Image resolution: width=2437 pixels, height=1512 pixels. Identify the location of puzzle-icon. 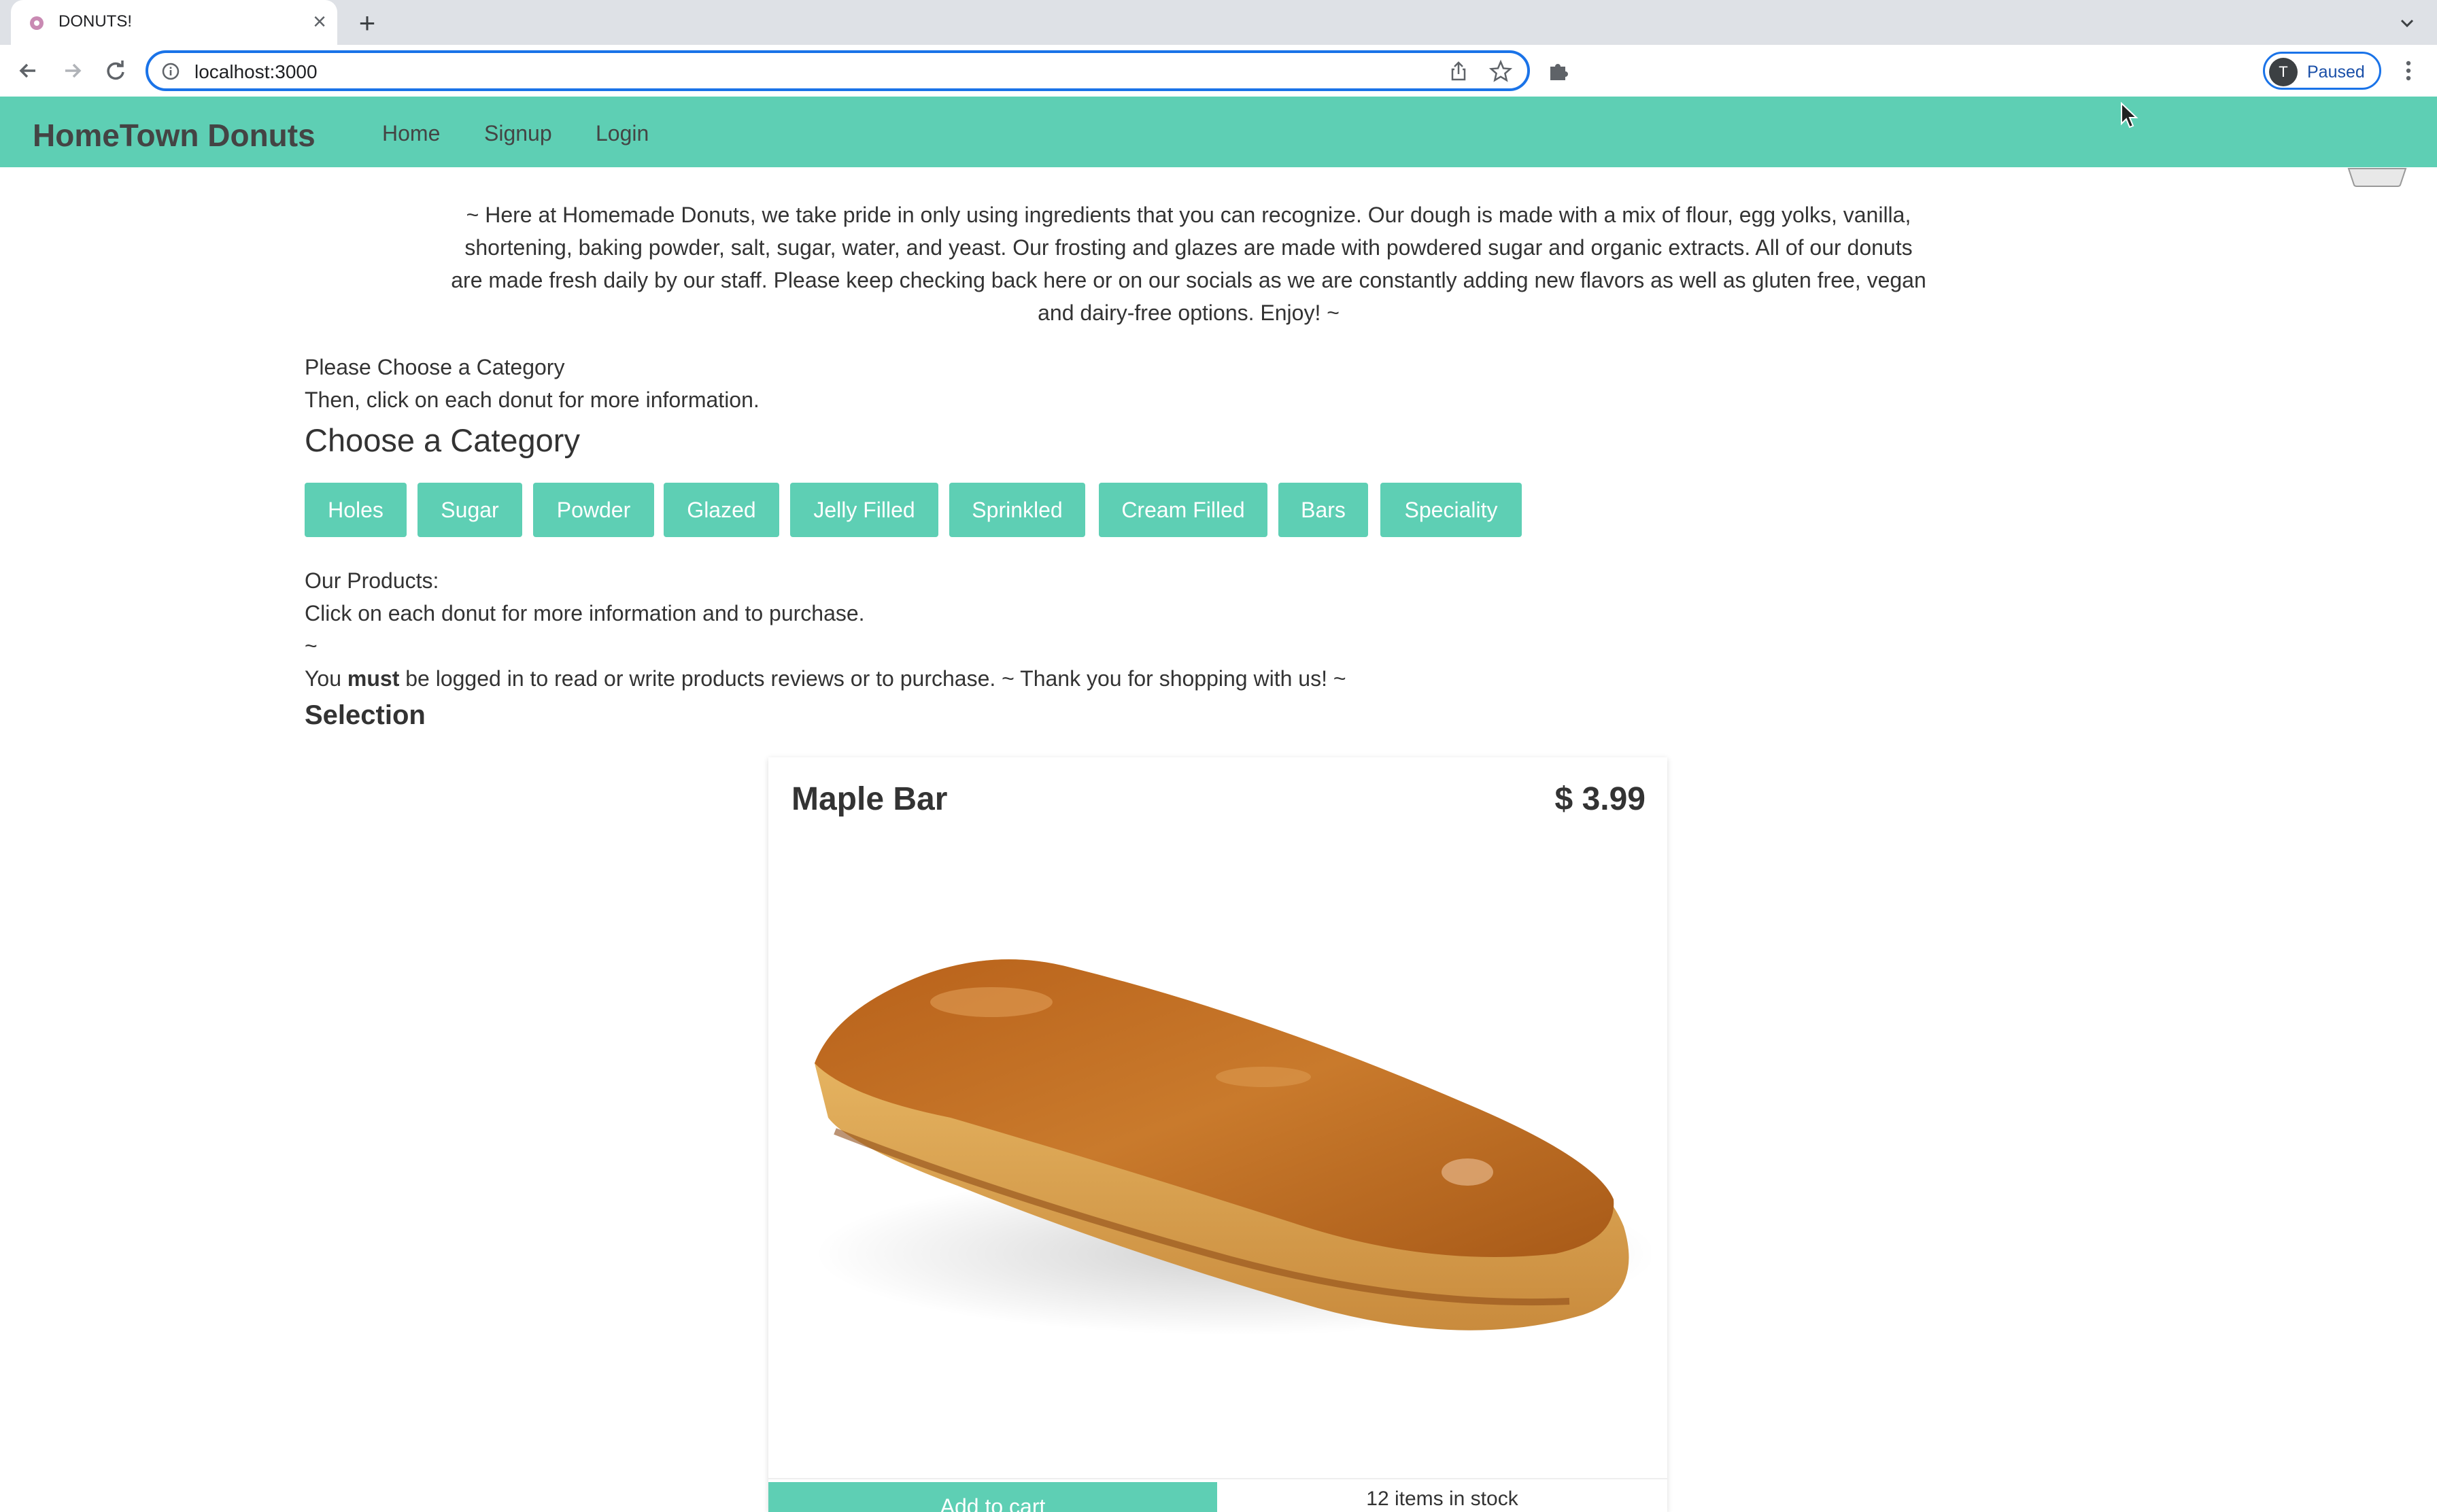
(1558, 70).